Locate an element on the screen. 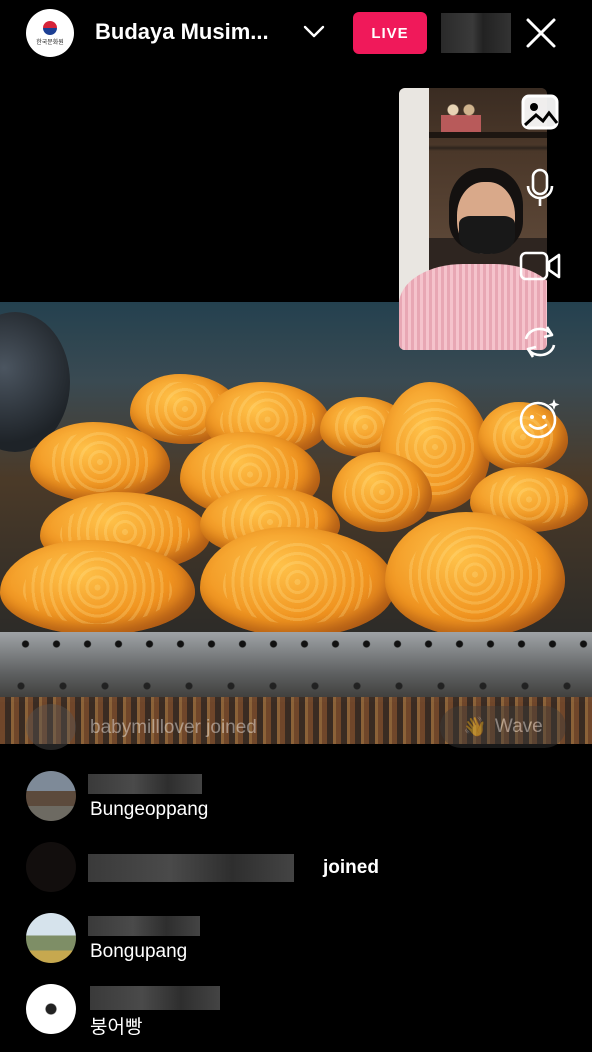  grill-tray is located at coordinates (296, 667).